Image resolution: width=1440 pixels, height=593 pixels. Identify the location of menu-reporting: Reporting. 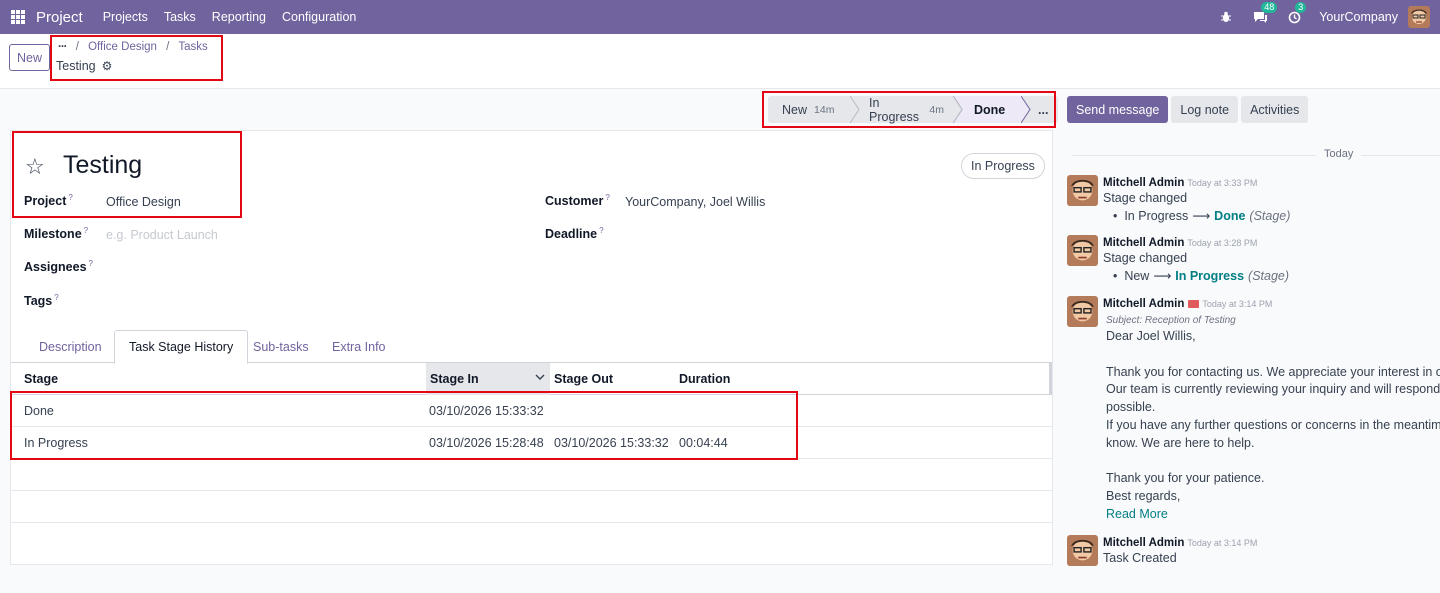
(239, 17).